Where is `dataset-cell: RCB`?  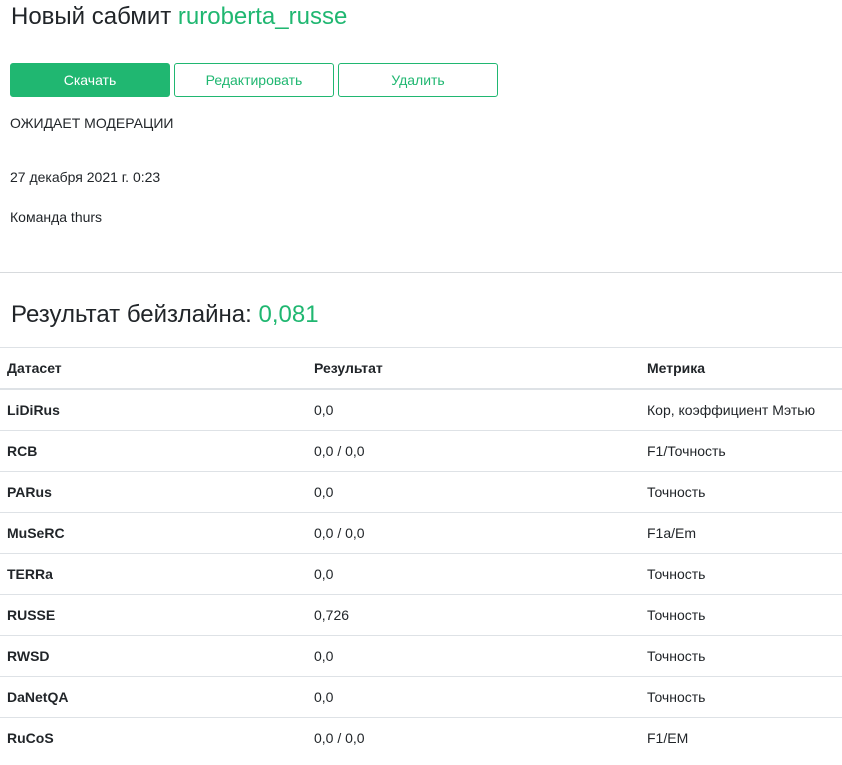 dataset-cell: RCB is located at coordinates (153, 451).